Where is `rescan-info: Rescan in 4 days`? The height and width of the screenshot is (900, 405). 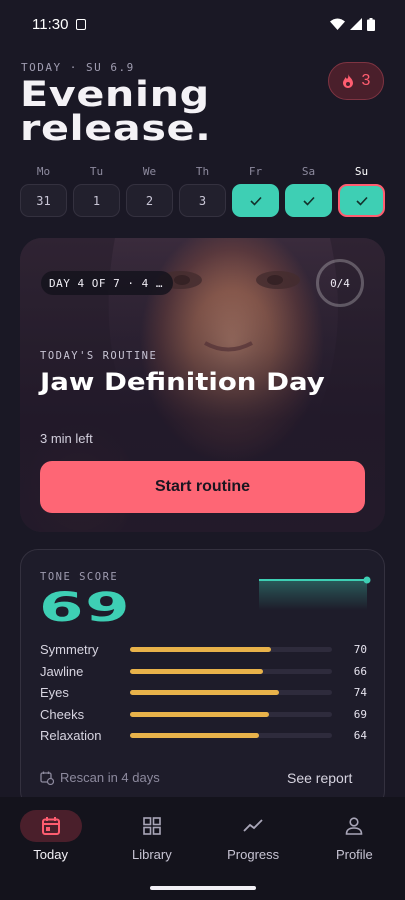 rescan-info: Rescan in 4 days is located at coordinates (100, 777).